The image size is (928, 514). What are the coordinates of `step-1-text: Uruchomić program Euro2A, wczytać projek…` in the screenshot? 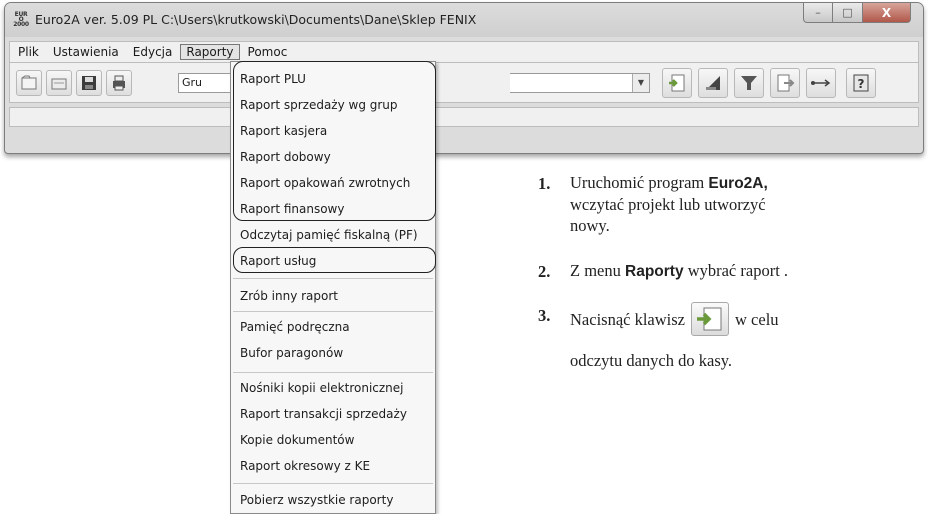 It's located at (740, 204).